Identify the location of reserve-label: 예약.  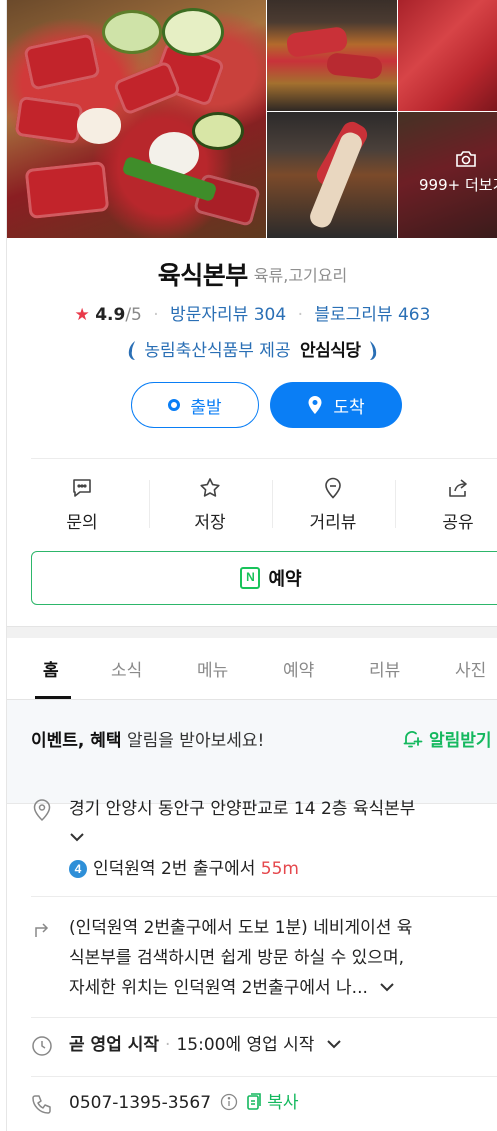
(285, 579).